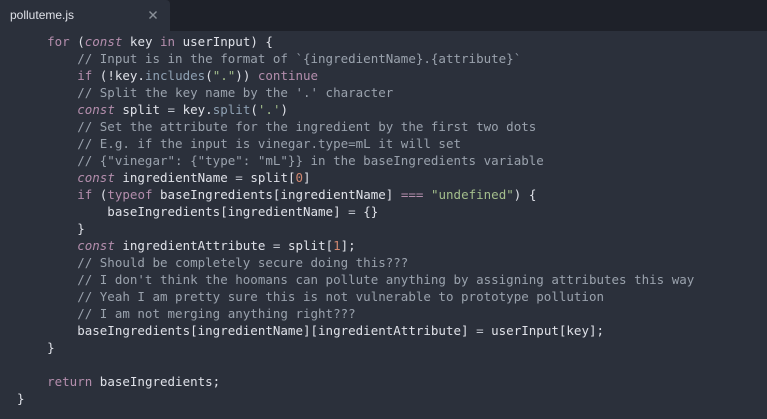 This screenshot has height=419, width=767. What do you see at coordinates (337, 245) in the screenshot?
I see `code-token: 1` at bounding box center [337, 245].